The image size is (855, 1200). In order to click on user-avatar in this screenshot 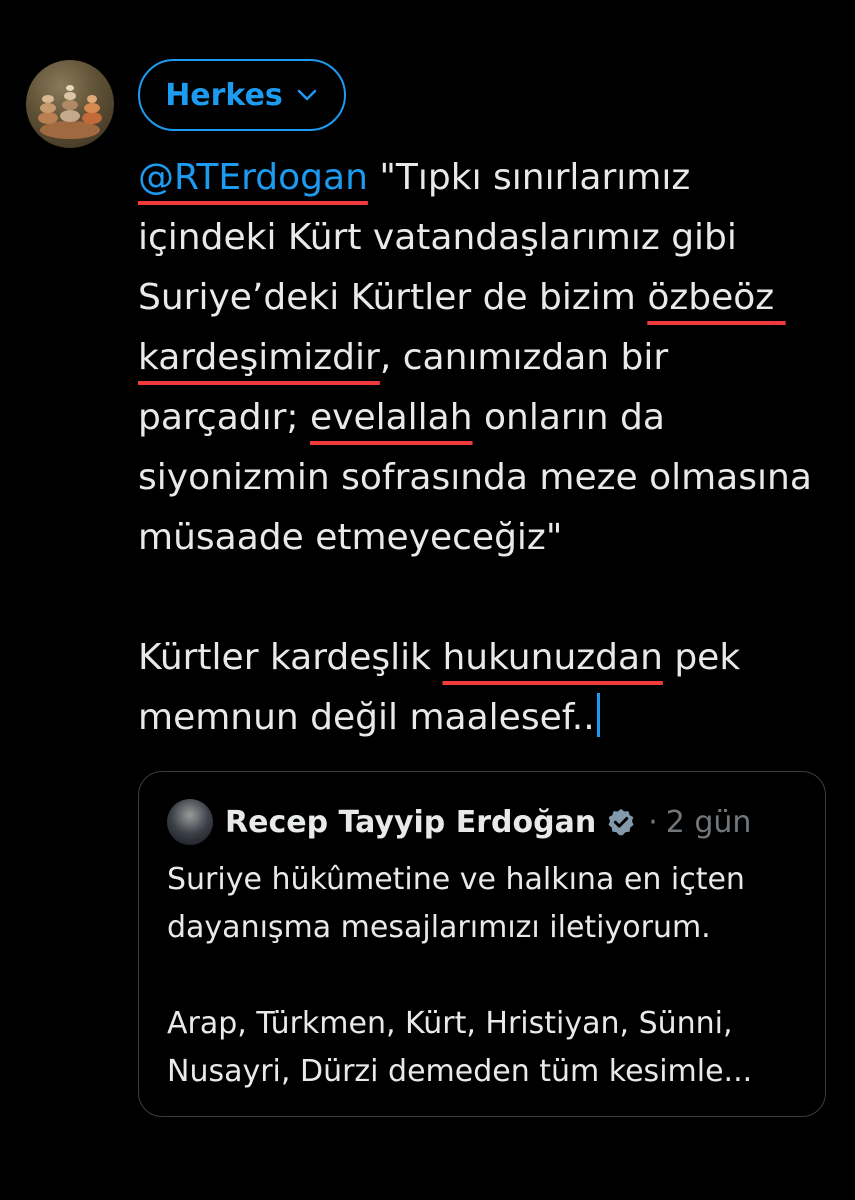, I will do `click(70, 104)`.